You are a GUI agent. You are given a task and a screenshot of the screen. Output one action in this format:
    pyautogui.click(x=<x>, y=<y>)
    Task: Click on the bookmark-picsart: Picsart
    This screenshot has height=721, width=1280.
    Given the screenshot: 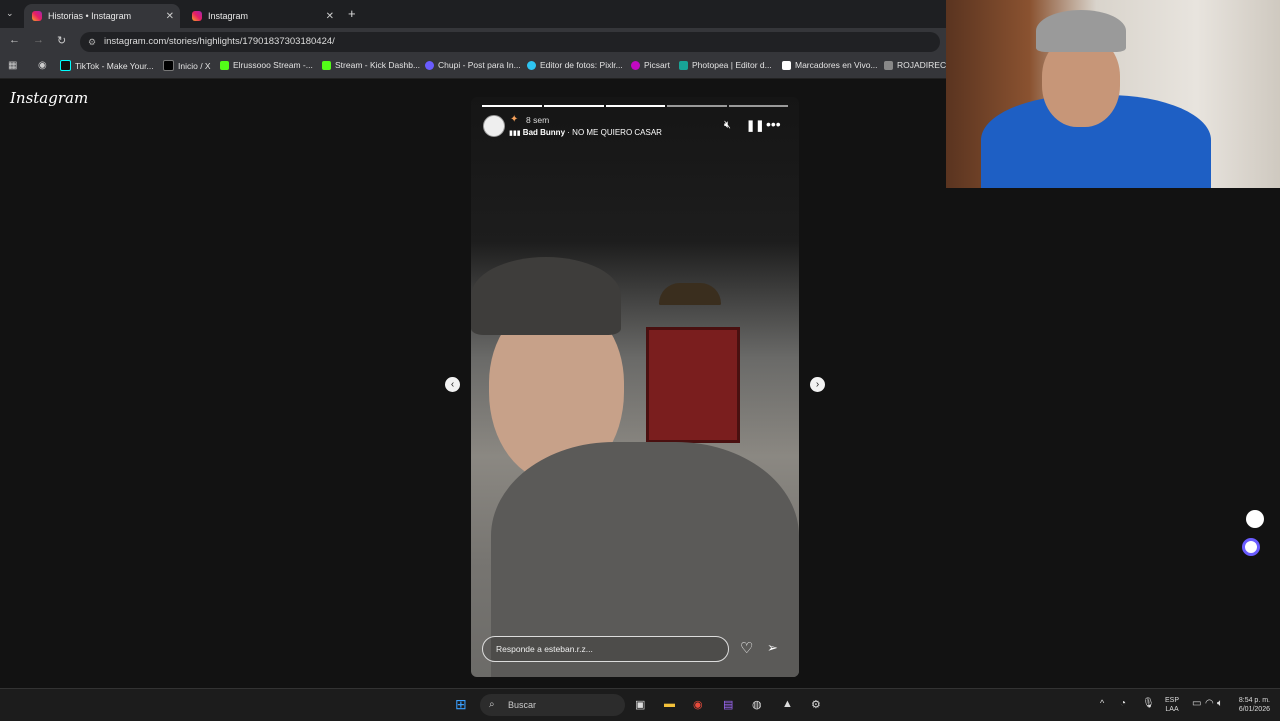 What is the action you would take?
    pyautogui.click(x=650, y=65)
    